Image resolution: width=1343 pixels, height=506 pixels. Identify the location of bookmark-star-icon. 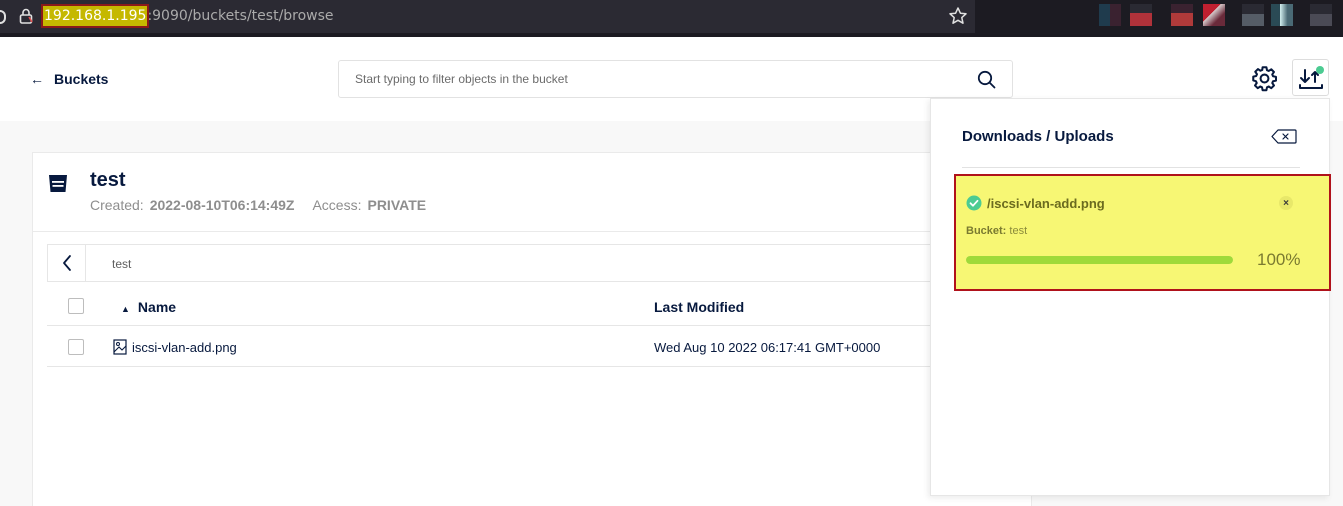
(958, 16).